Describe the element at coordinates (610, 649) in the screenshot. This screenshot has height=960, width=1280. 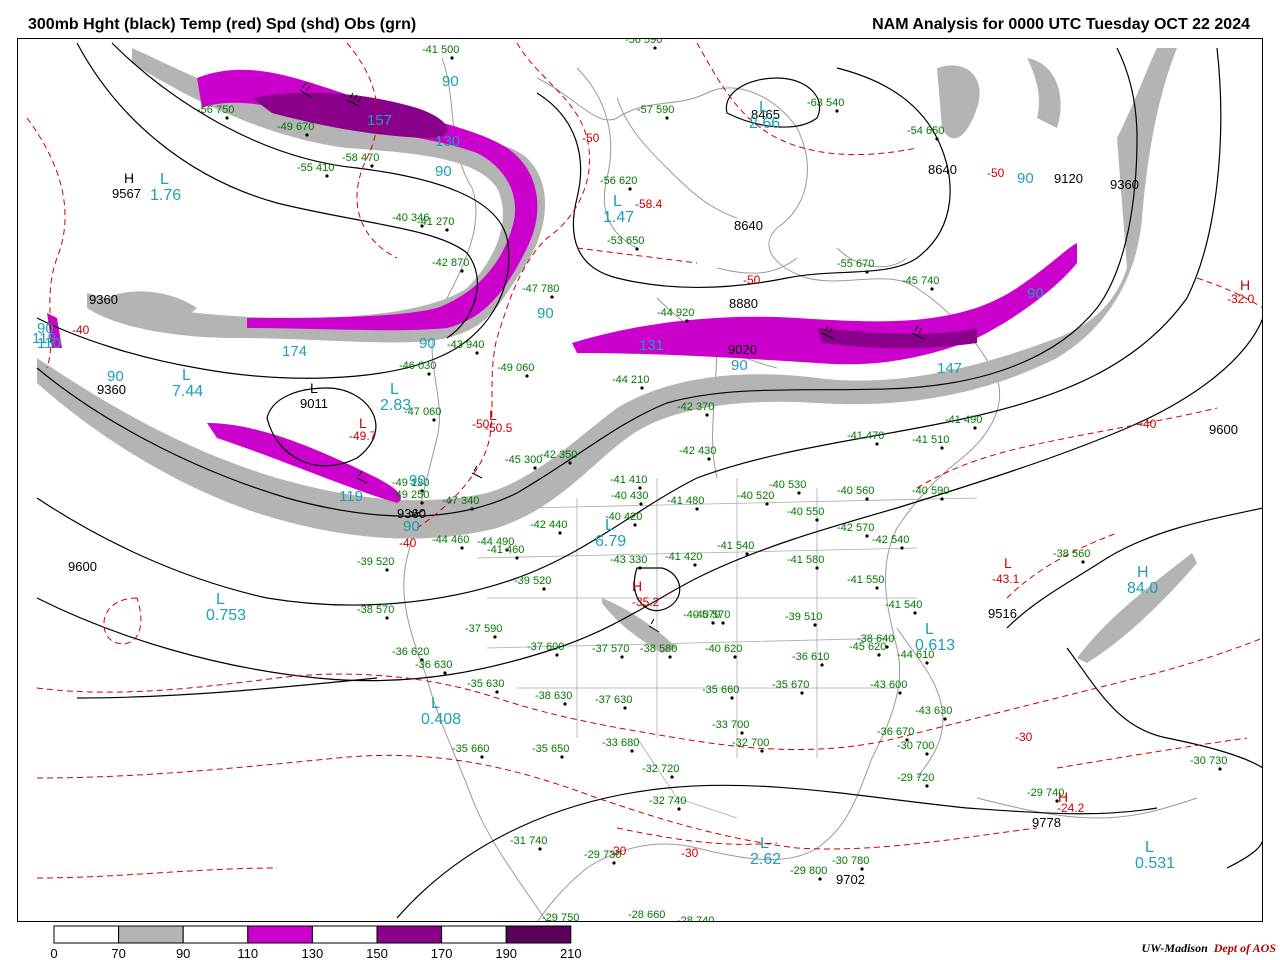
I see `station-obs: -37 570` at that location.